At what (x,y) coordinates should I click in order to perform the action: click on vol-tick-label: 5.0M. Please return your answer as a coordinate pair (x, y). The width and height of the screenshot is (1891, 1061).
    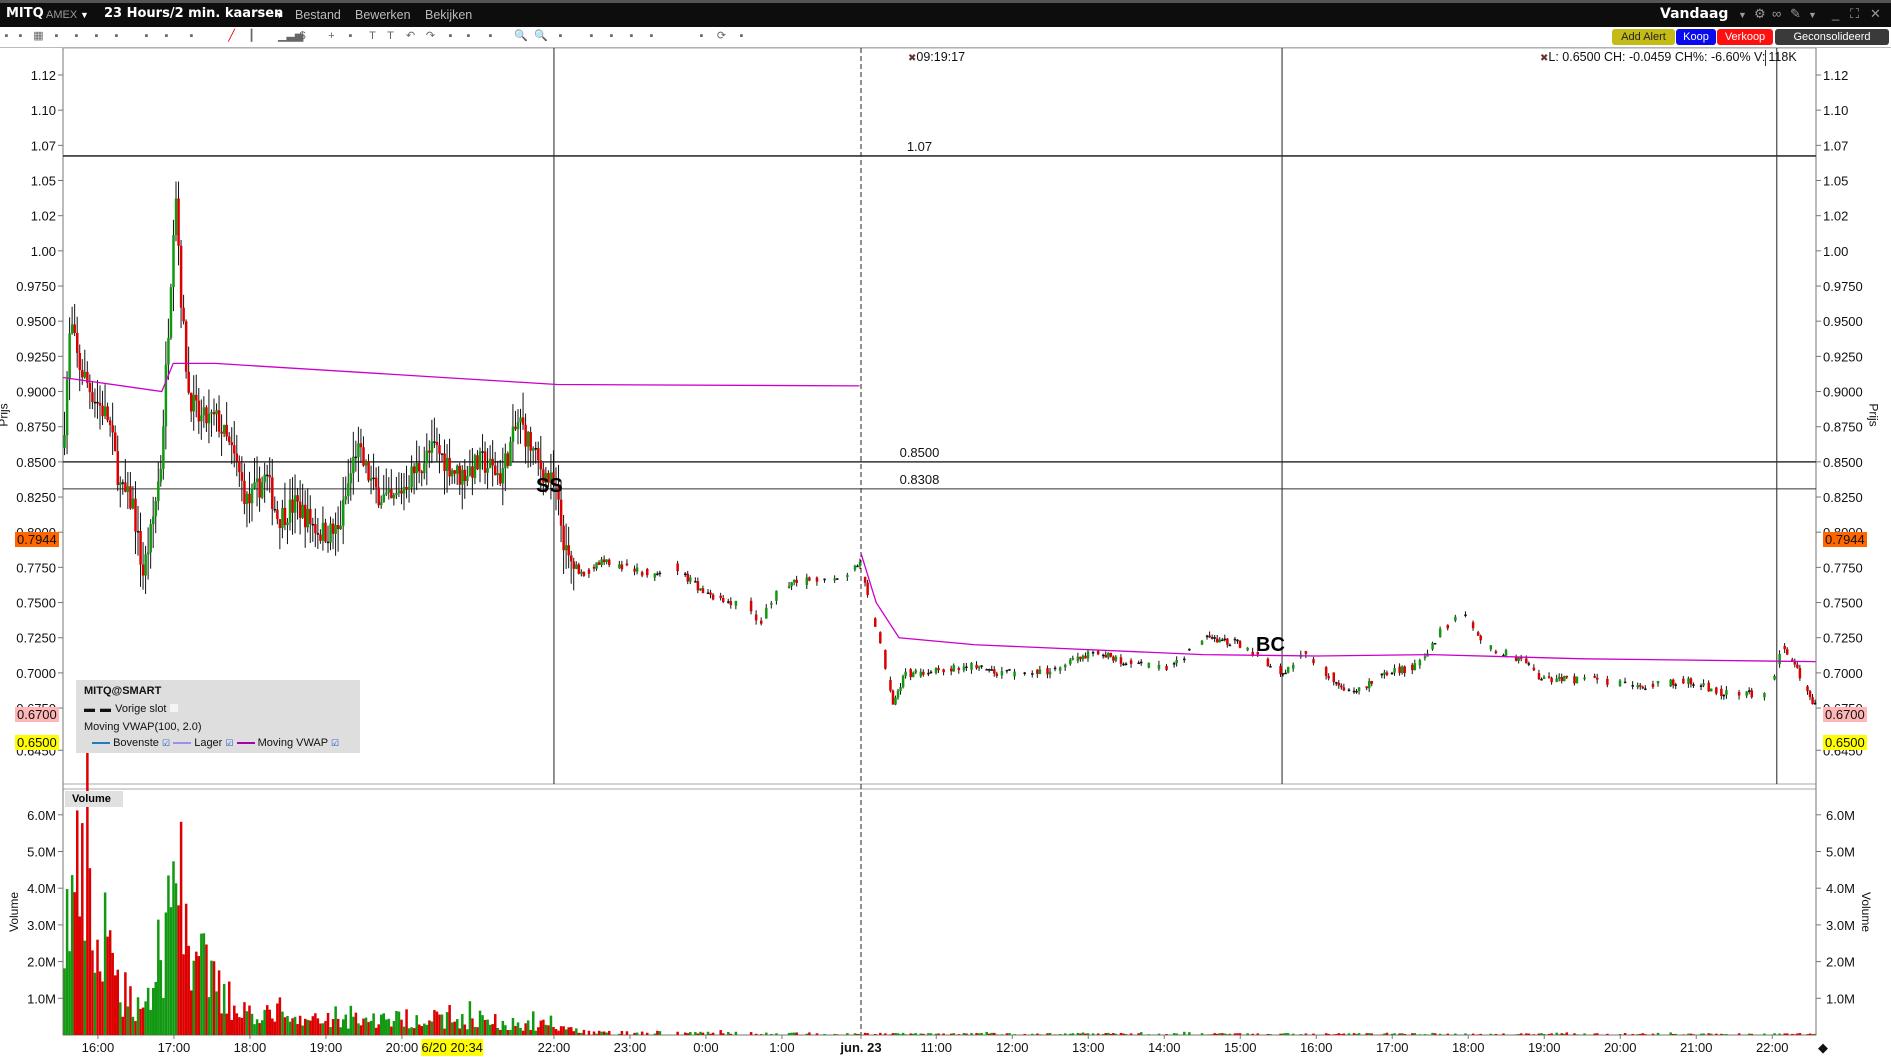
    Looking at the image, I should click on (41, 852).